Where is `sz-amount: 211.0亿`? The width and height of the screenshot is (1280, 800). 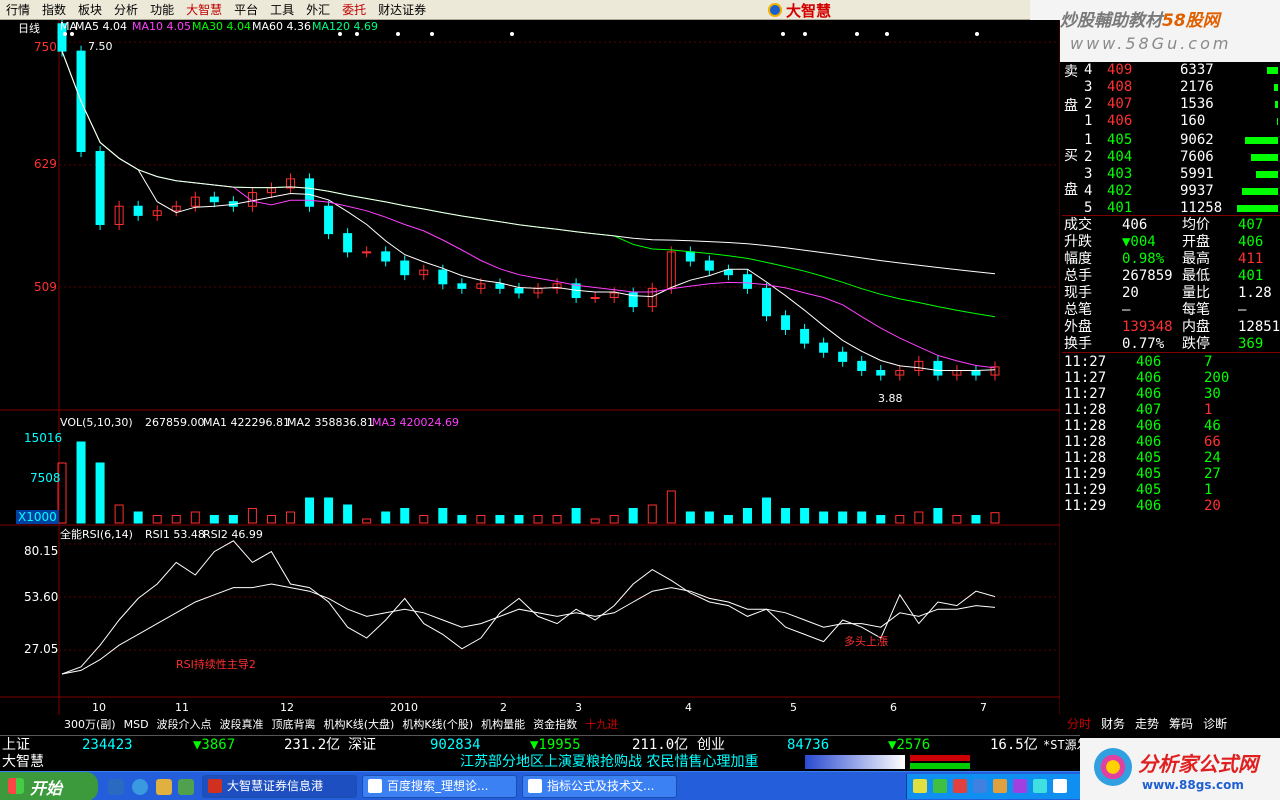
sz-amount: 211.0亿 is located at coordinates (660, 745).